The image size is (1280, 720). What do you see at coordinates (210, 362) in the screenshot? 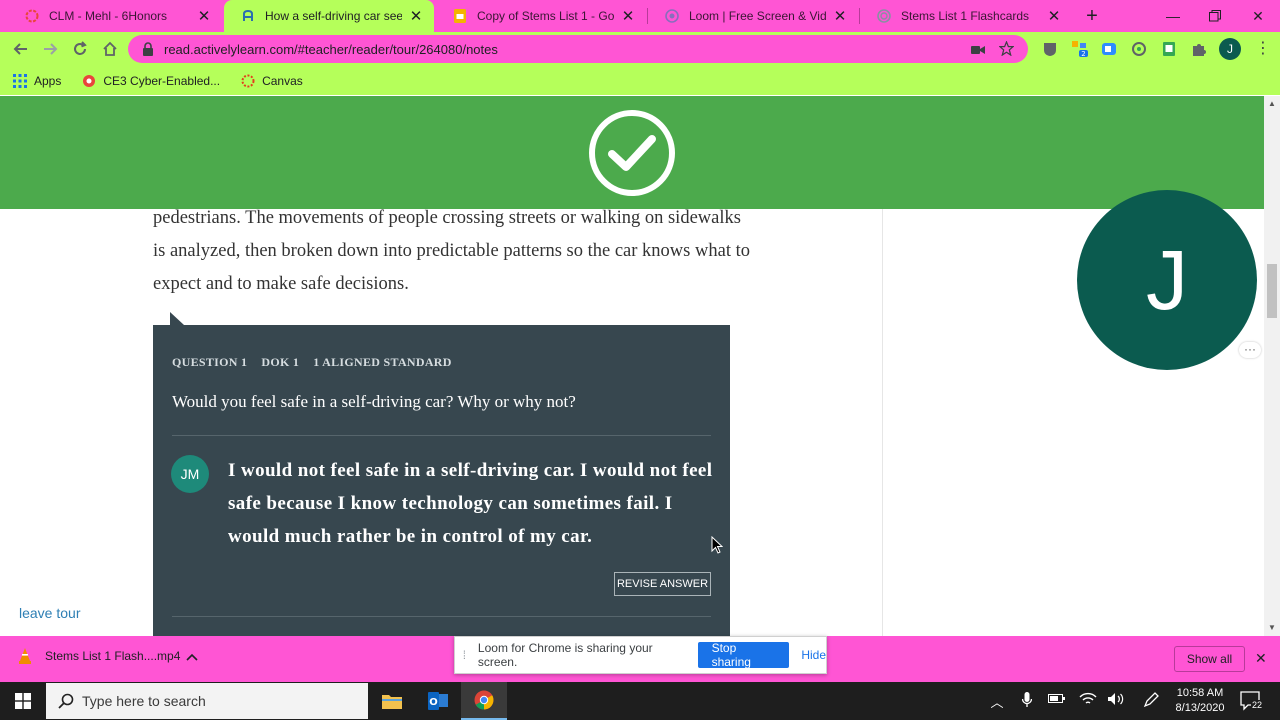
I see `question-number: QUESTION 1` at bounding box center [210, 362].